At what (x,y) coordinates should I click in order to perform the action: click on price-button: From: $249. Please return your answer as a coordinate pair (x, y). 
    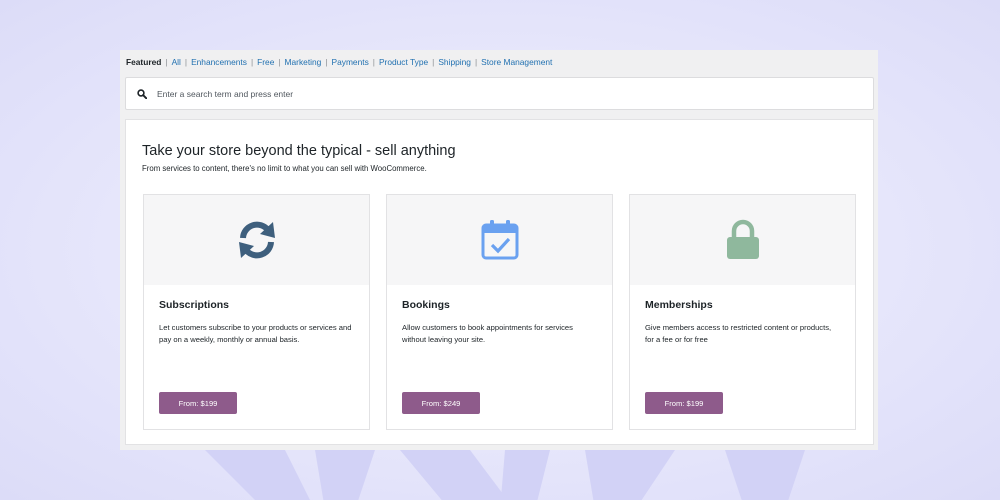
    Looking at the image, I should click on (441, 403).